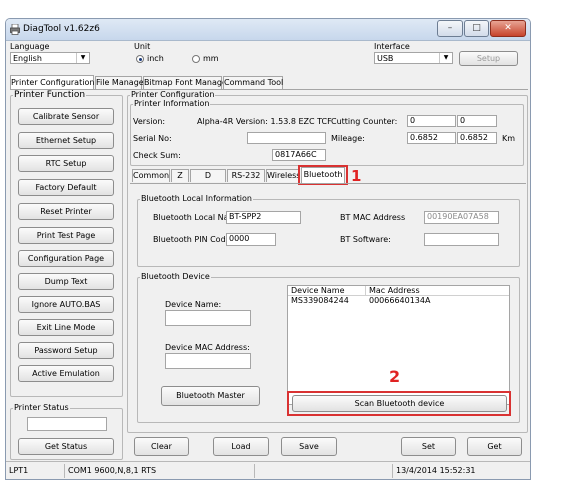 This screenshot has height=502, width=567. What do you see at coordinates (66, 235) in the screenshot?
I see `print-test-page-button: Print Test Page` at bounding box center [66, 235].